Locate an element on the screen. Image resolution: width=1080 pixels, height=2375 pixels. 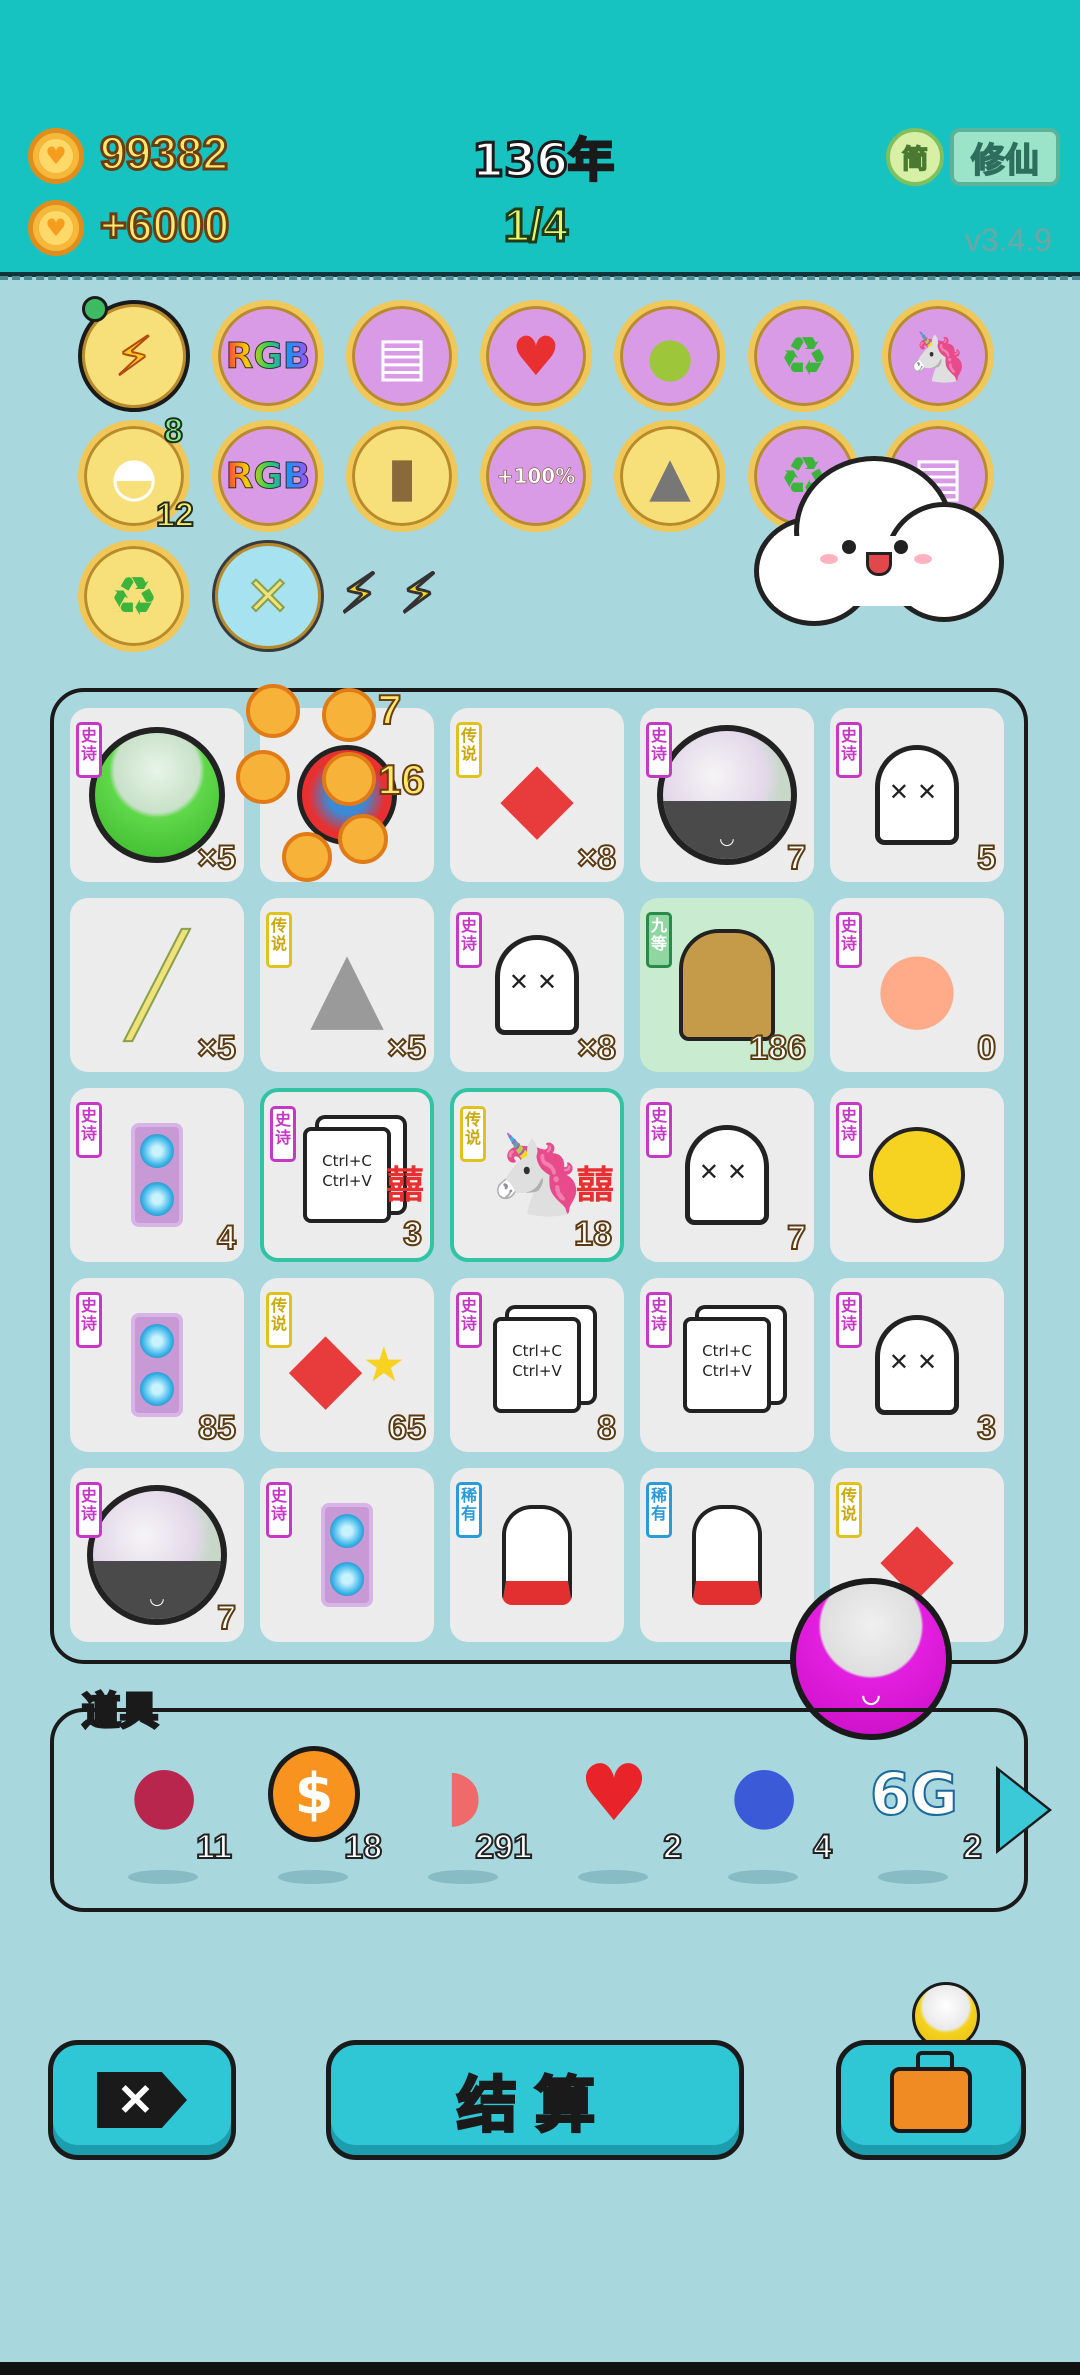
dollar-coin-icon: $ is located at coordinates (314, 1794).